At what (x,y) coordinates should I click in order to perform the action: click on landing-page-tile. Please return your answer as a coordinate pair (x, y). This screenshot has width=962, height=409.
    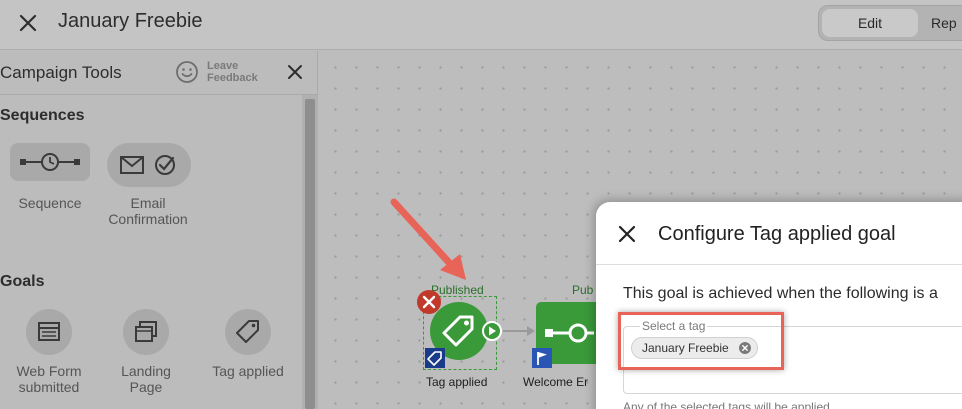
    Looking at the image, I should click on (146, 332).